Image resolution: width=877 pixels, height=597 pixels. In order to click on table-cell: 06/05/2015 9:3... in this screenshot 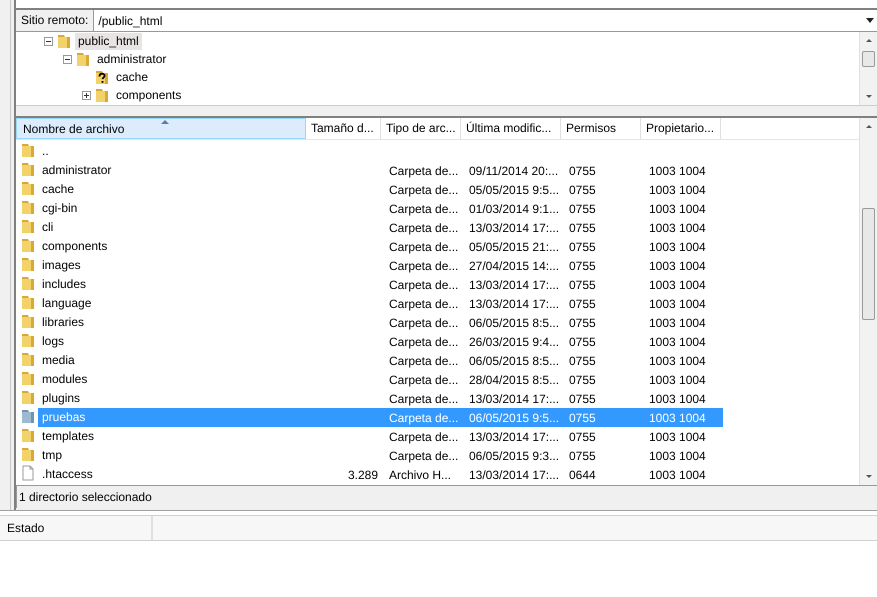, I will do `click(514, 455)`.